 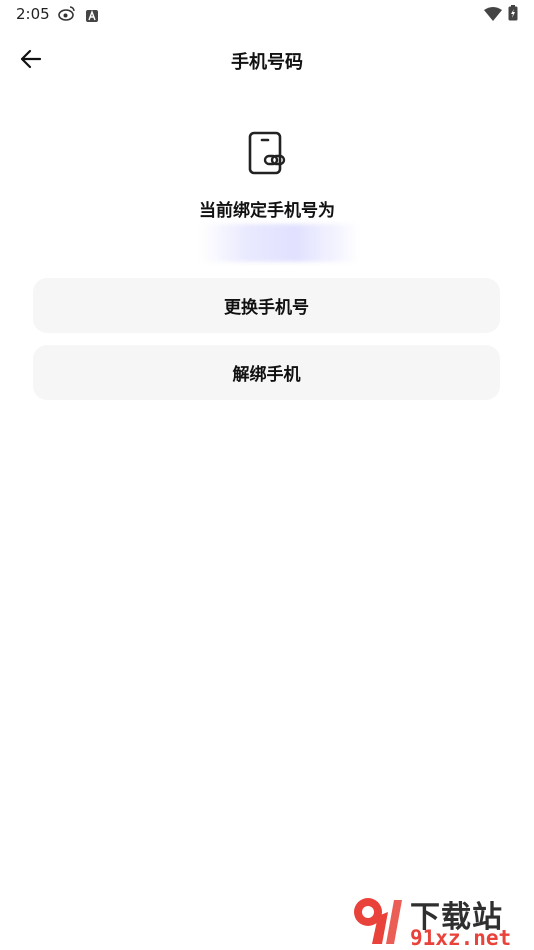 I want to click on bound-phone-label: 当前绑定手机号为, so click(x=267, y=211).